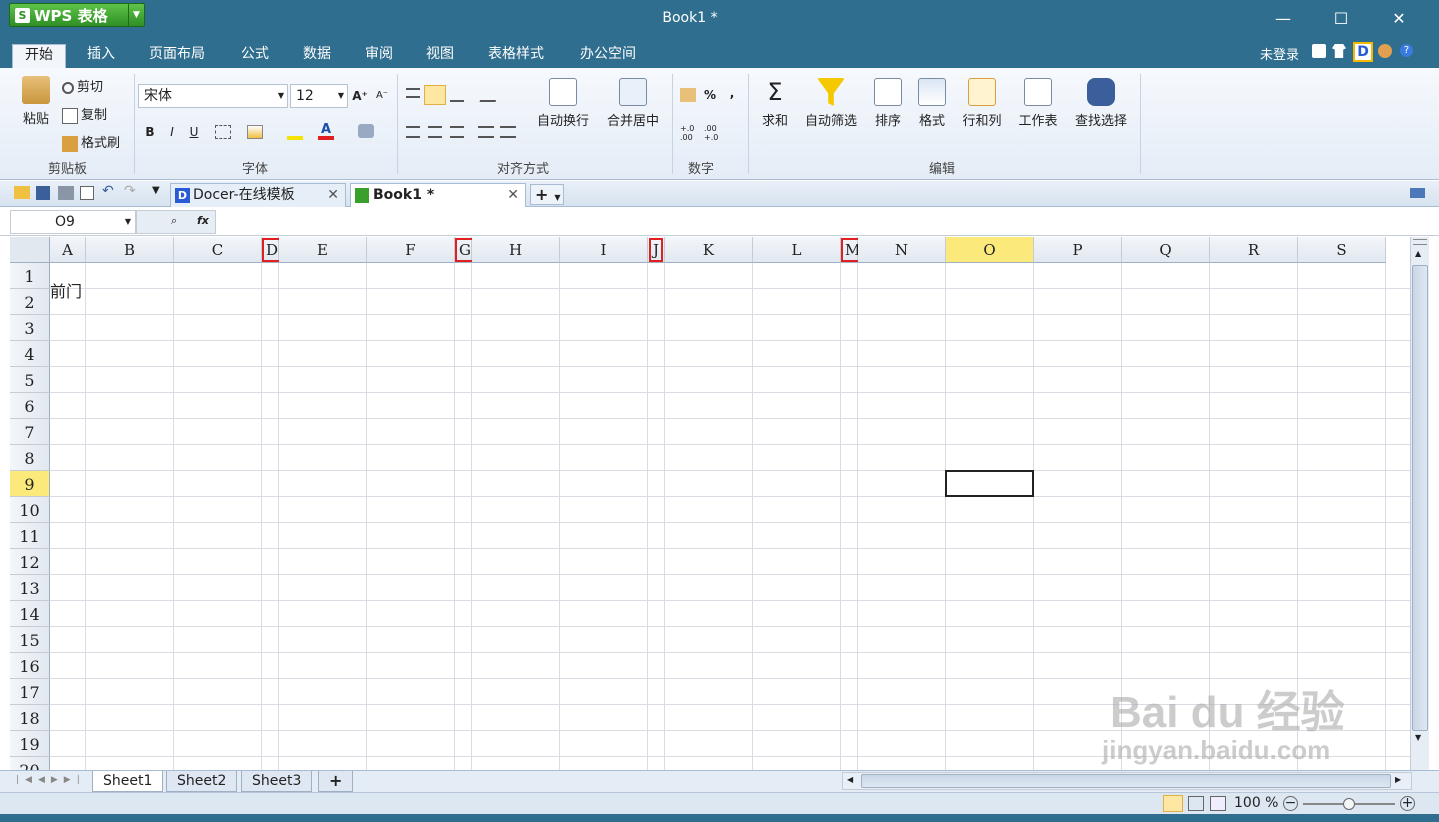 This screenshot has height=822, width=1439. What do you see at coordinates (156, 190) in the screenshot?
I see `quick-access-dropdown-icon: ▼` at bounding box center [156, 190].